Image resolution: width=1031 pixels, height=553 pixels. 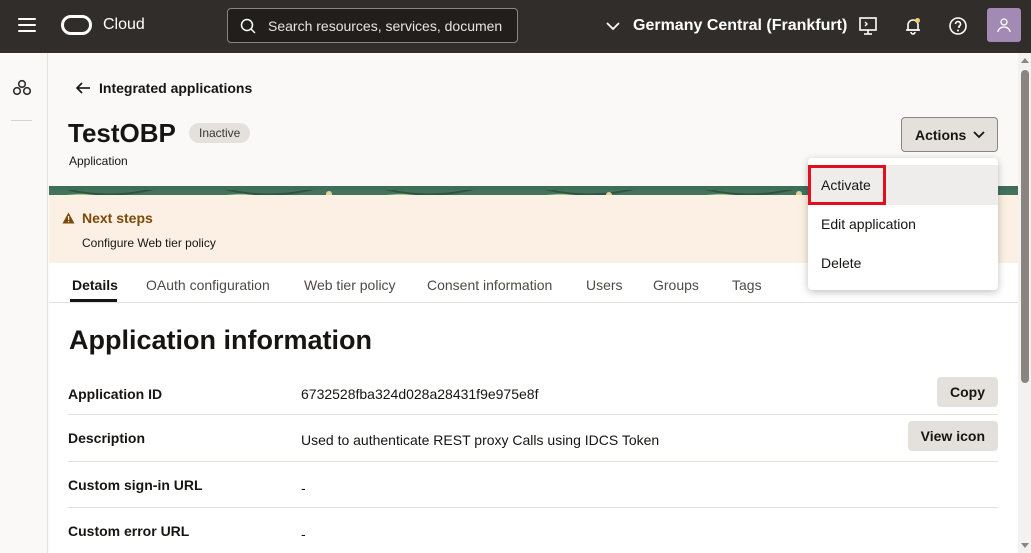 What do you see at coordinates (22, 88) in the screenshot?
I see `resources-icon` at bounding box center [22, 88].